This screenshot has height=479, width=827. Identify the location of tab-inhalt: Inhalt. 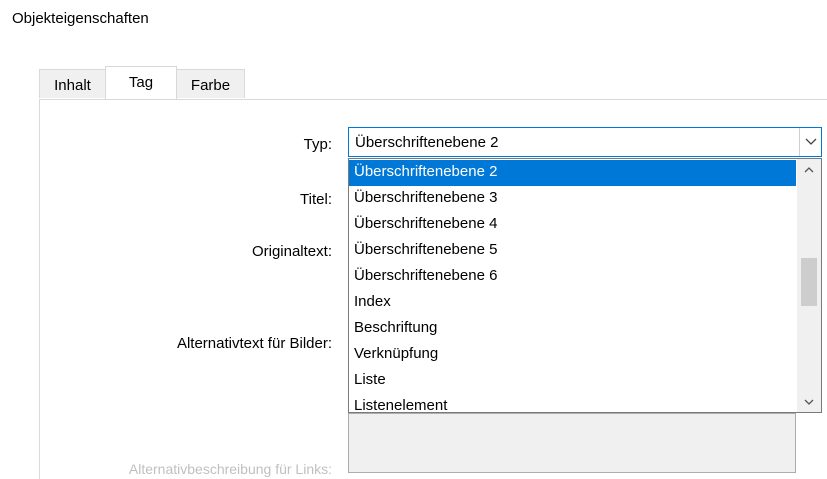
(72, 83).